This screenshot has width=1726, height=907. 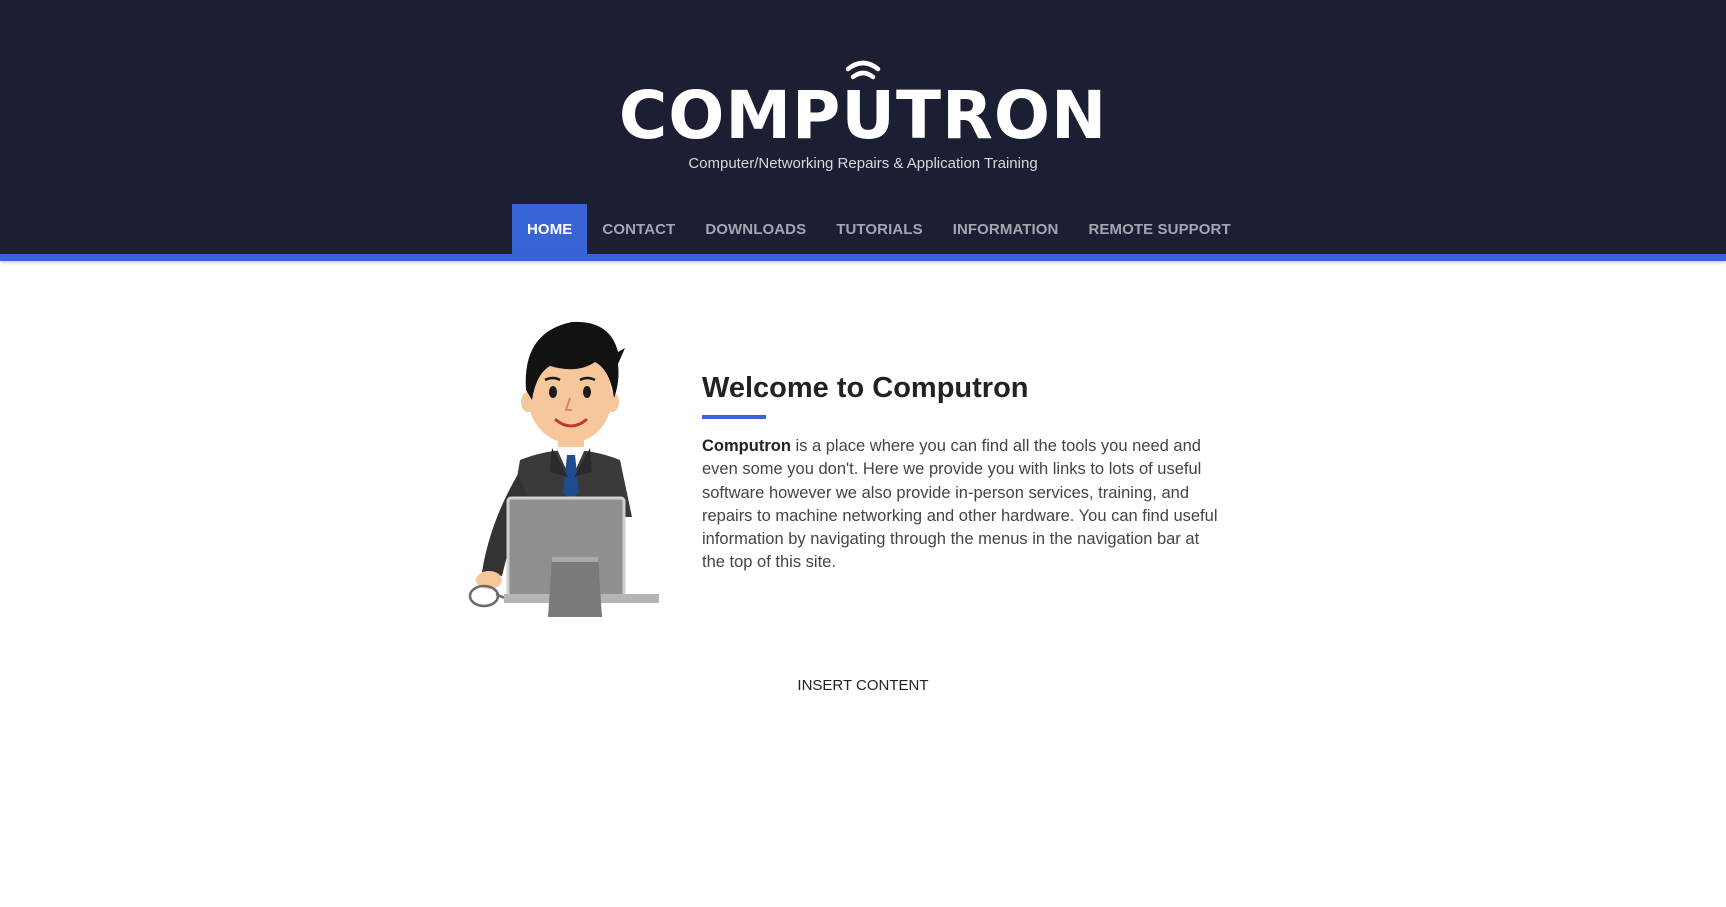 I want to click on computron-logo: COMPUTRON, so click(x=863, y=102).